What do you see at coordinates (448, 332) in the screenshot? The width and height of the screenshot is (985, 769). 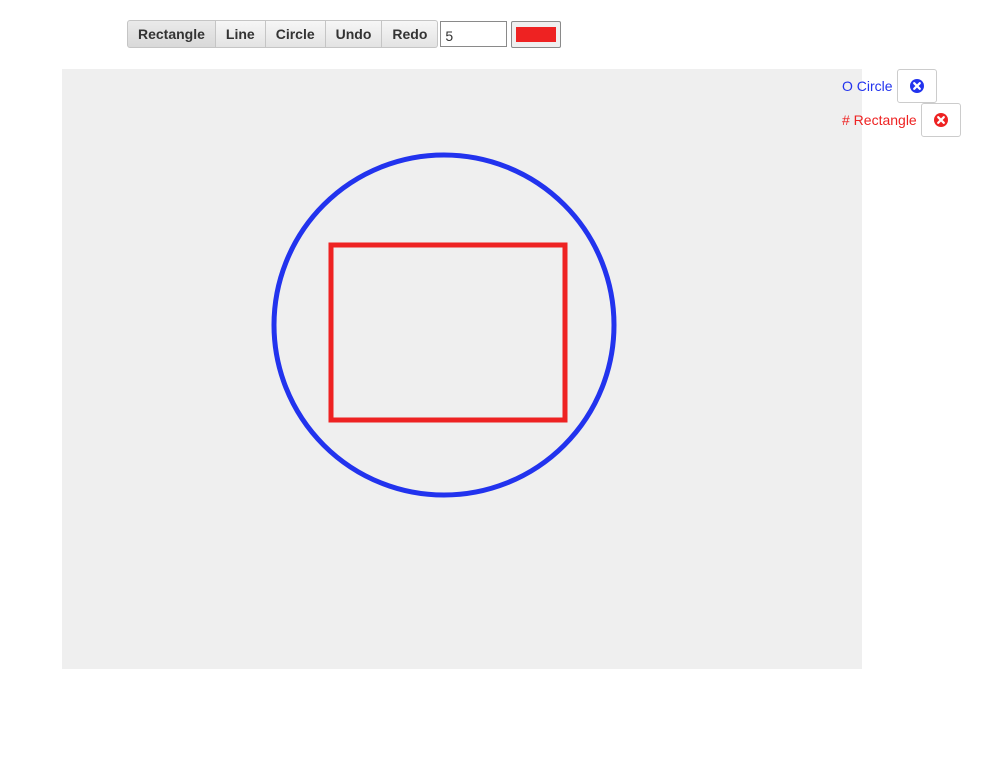 I see `rectangle-shape` at bounding box center [448, 332].